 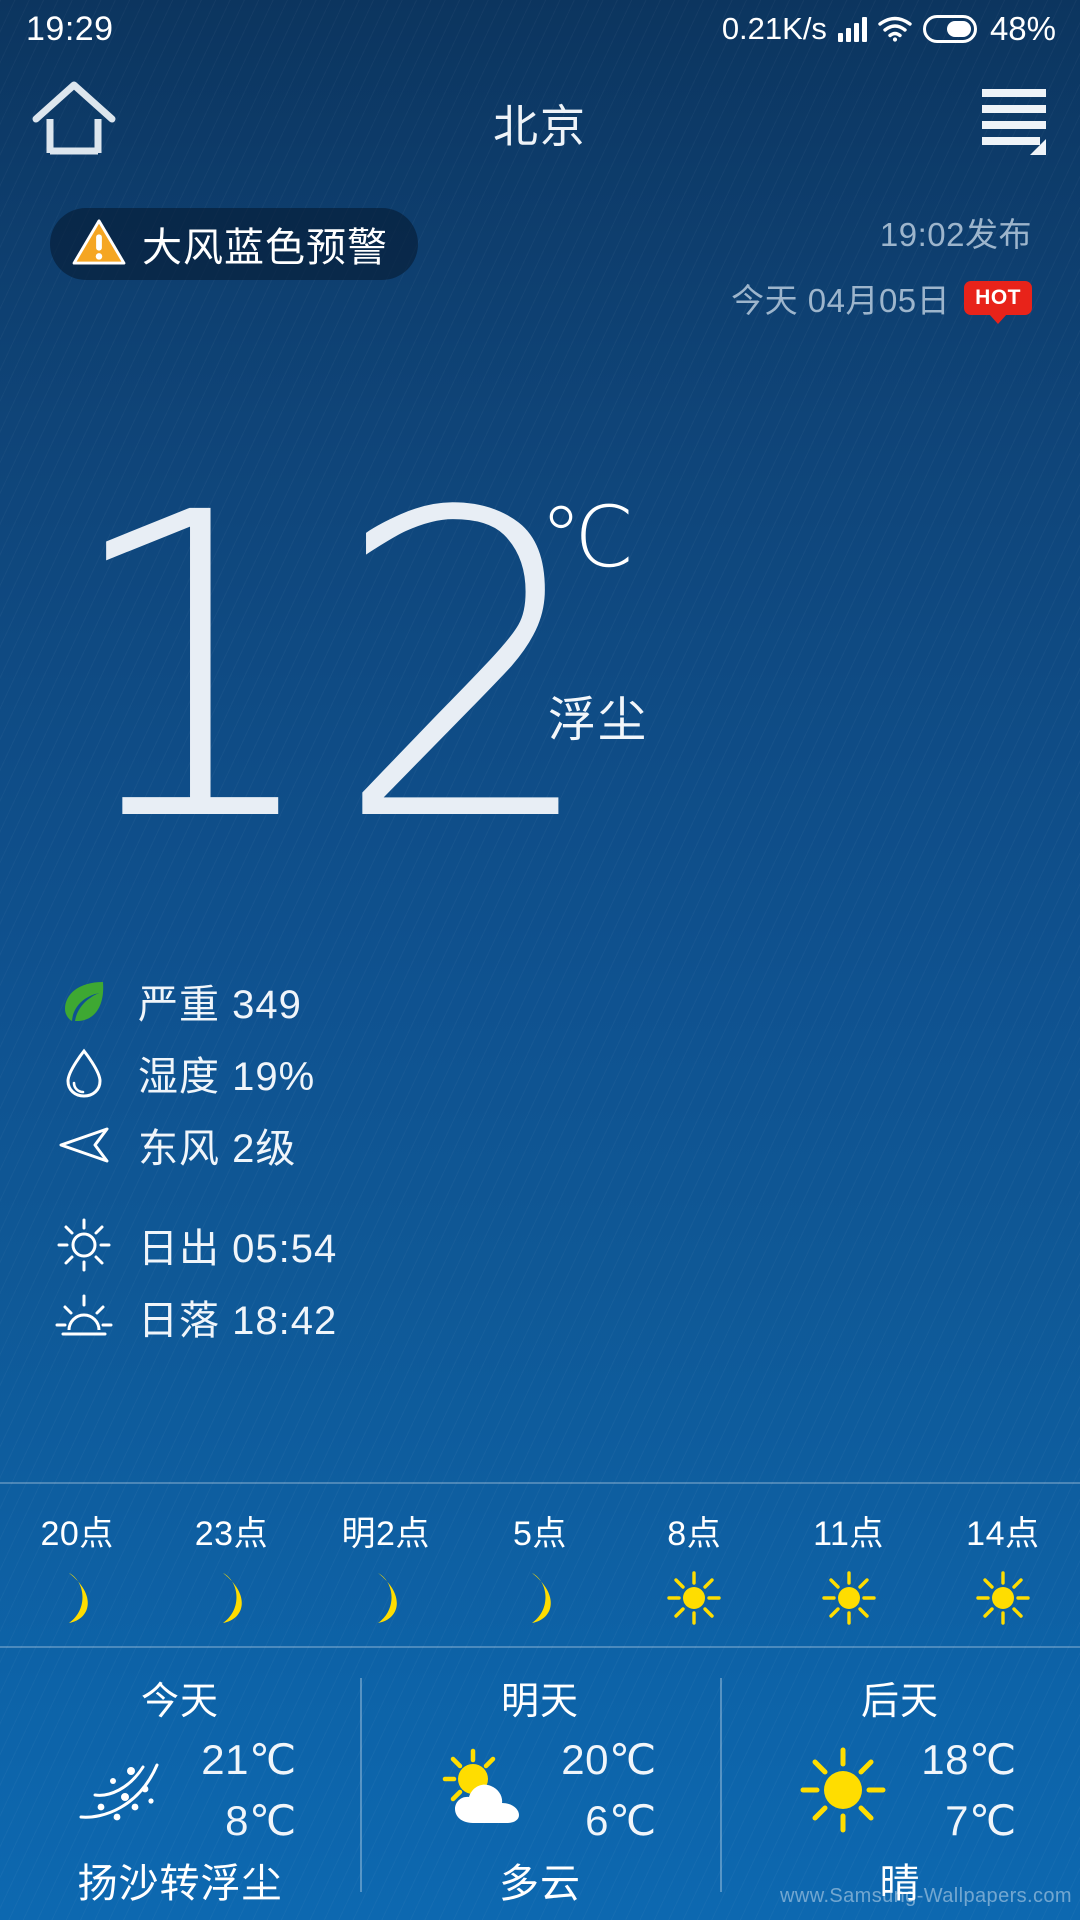 I want to click on battery-icon, so click(x=949, y=29).